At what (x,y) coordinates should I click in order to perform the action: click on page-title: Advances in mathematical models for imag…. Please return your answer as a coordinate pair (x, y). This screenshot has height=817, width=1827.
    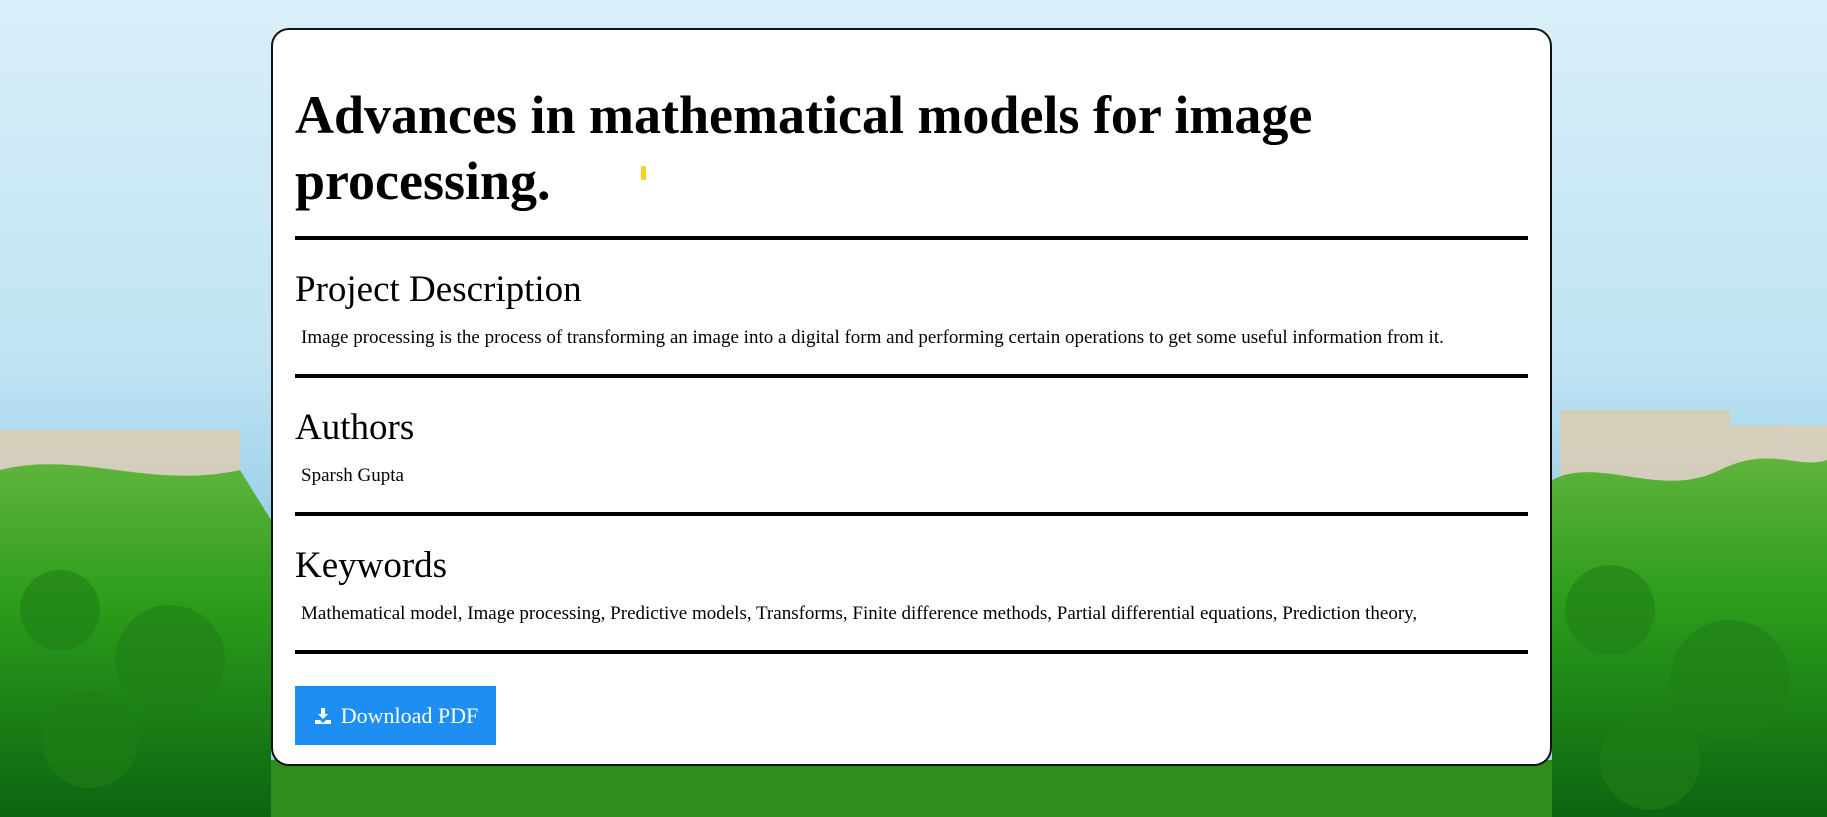
    Looking at the image, I should click on (804, 148).